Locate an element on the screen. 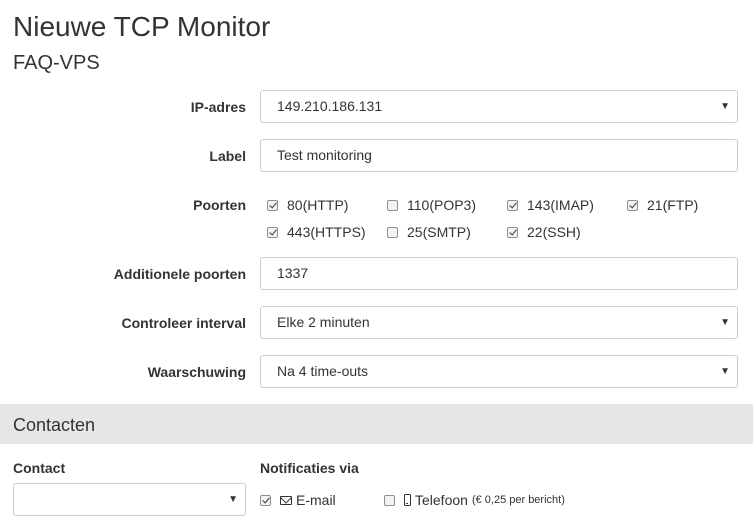 This screenshot has width=753, height=527. notify-phone-option: Telefoon (€ 0,25 per bericht) is located at coordinates (474, 500).